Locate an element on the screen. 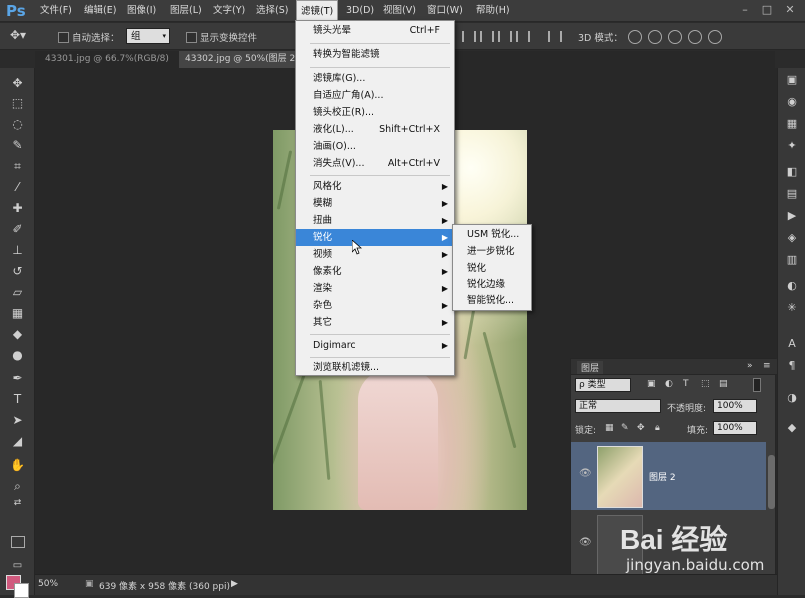  layers-icon: ◆ is located at coordinates (792, 428).